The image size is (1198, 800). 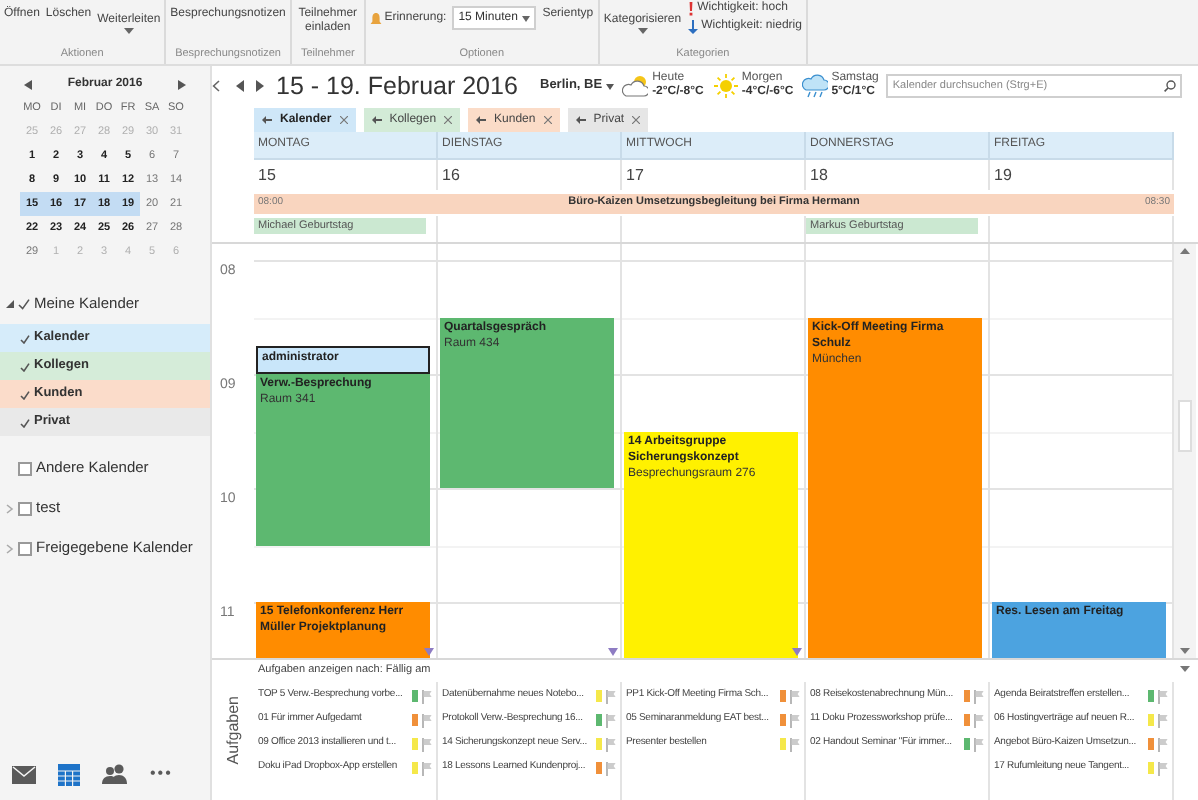 What do you see at coordinates (690, 9) in the screenshot?
I see `exclamation-icon` at bounding box center [690, 9].